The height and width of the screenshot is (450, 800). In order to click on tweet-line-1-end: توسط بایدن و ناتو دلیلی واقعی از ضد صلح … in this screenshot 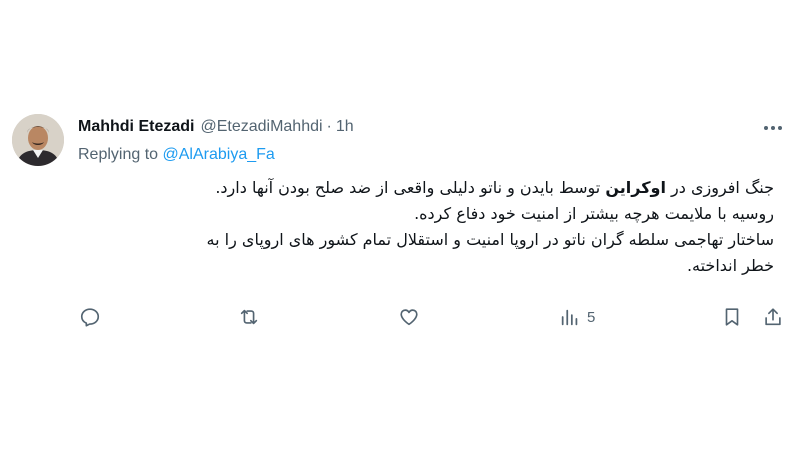, I will do `click(408, 187)`.